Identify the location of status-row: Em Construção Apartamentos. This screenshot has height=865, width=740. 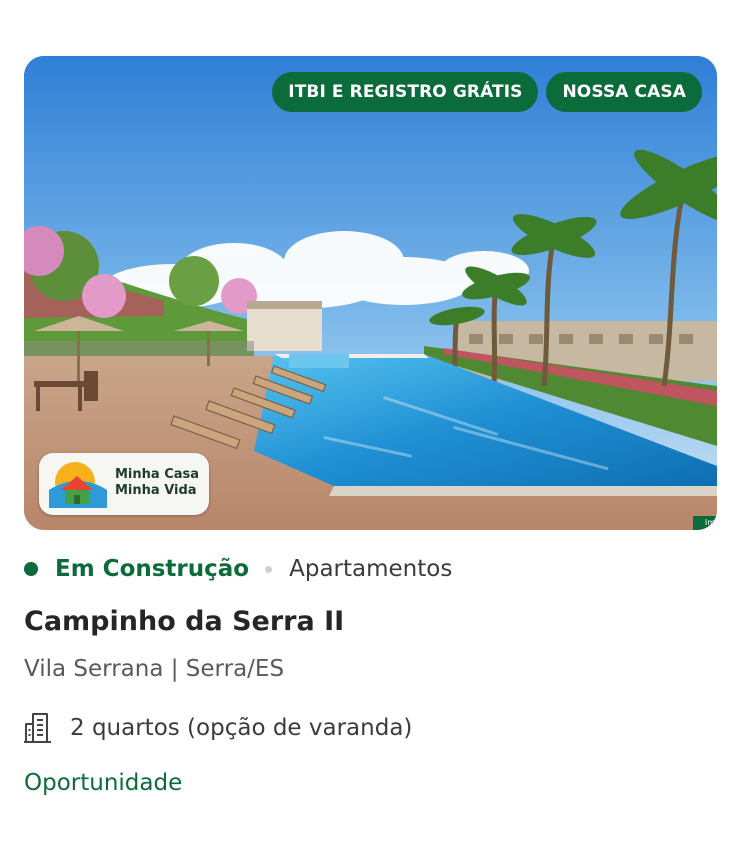
(238, 569).